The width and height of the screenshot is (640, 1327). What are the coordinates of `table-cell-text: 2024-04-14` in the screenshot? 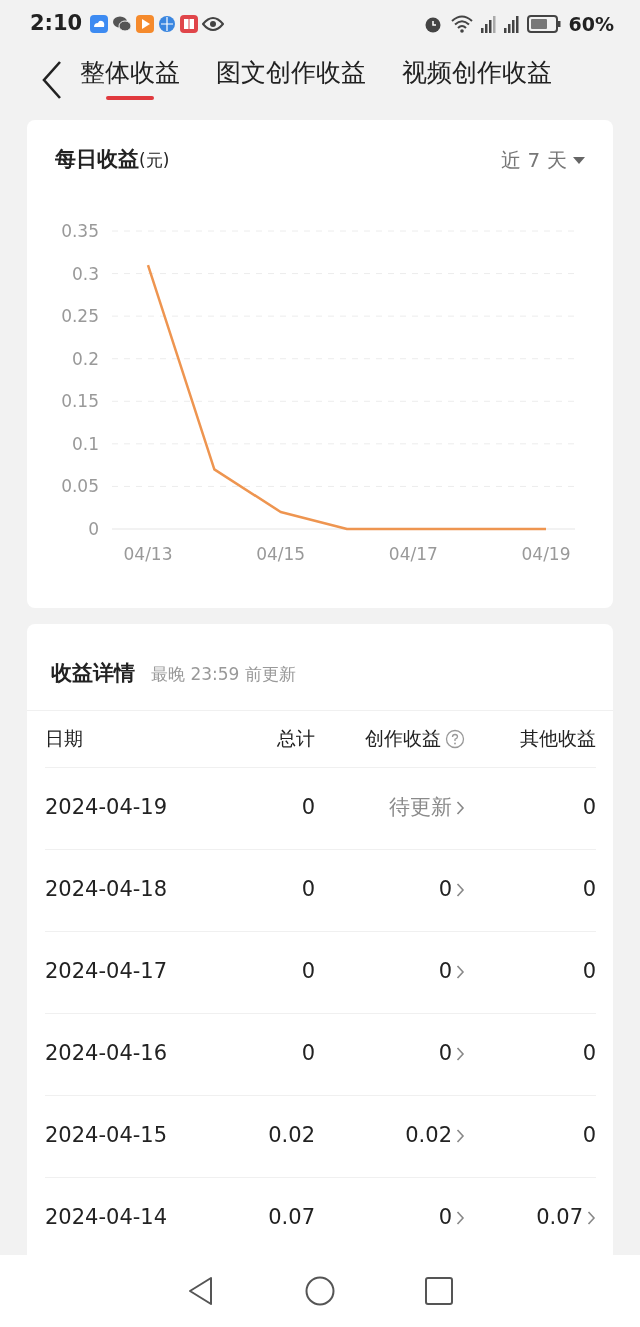 It's located at (106, 1218).